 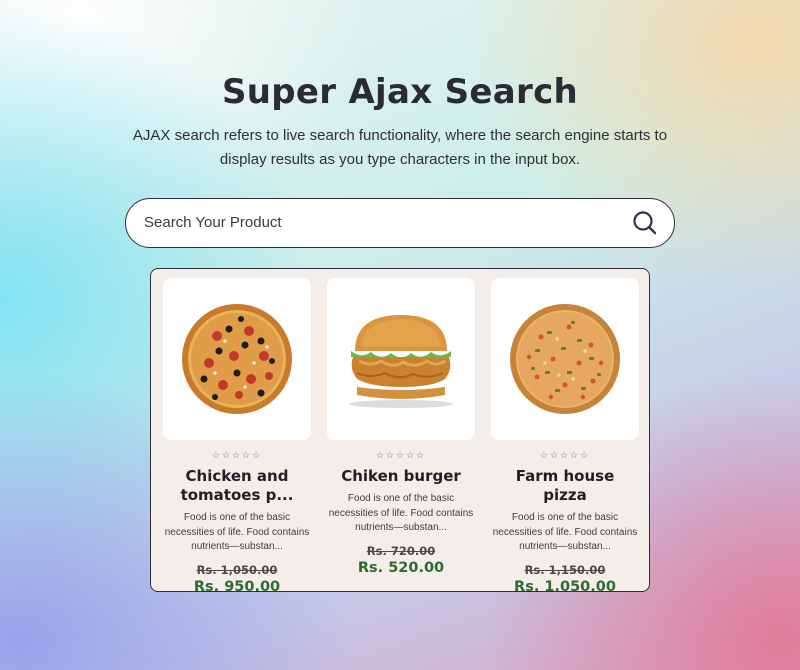 I want to click on pizza-olives-image, so click(x=237, y=359).